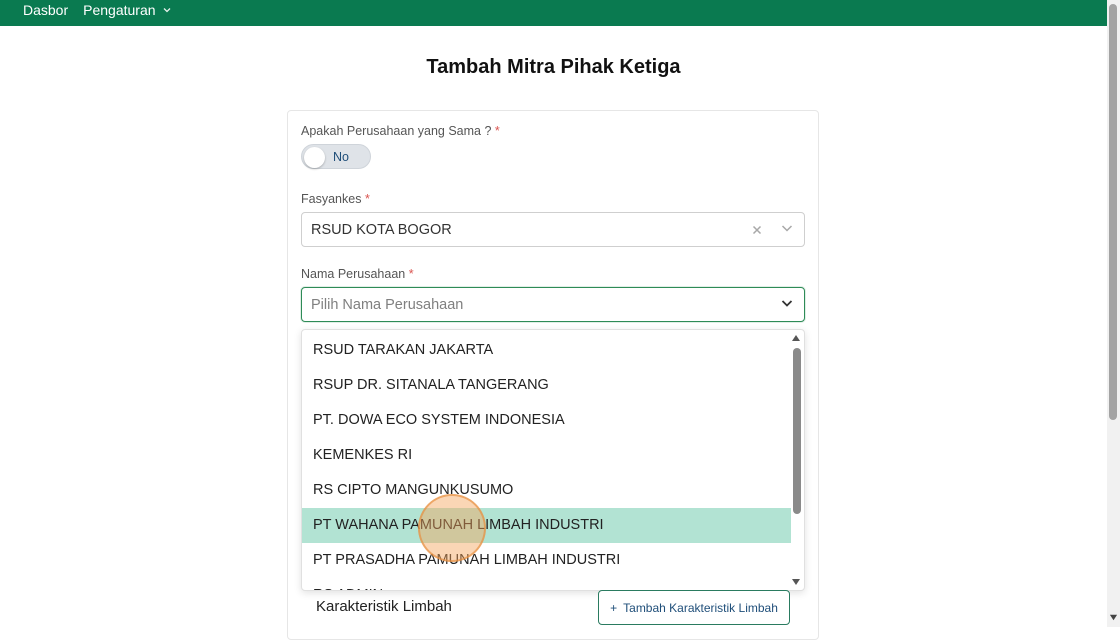 The image size is (1120, 640). I want to click on dropdown-option: PT. DOWA ECO SYSTEM INDONESIA, so click(546, 420).